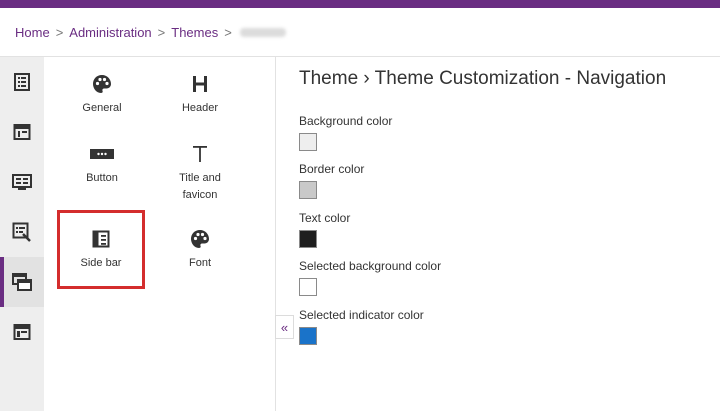 This screenshot has width=720, height=411. What do you see at coordinates (308, 190) in the screenshot?
I see `border-color-swatch` at bounding box center [308, 190].